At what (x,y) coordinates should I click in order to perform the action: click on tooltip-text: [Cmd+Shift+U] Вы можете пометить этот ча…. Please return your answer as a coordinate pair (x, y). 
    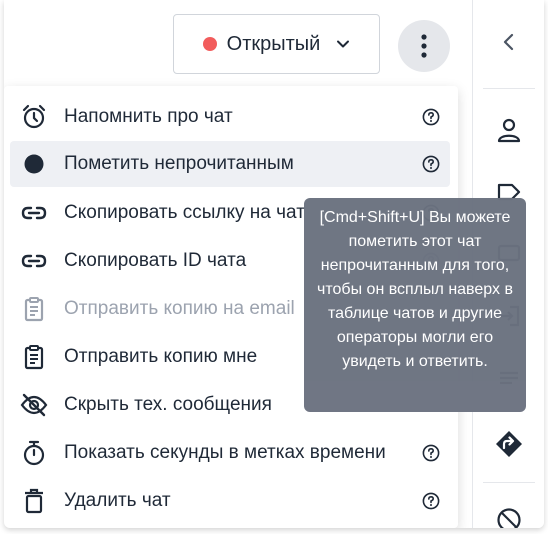
    Looking at the image, I should click on (415, 289).